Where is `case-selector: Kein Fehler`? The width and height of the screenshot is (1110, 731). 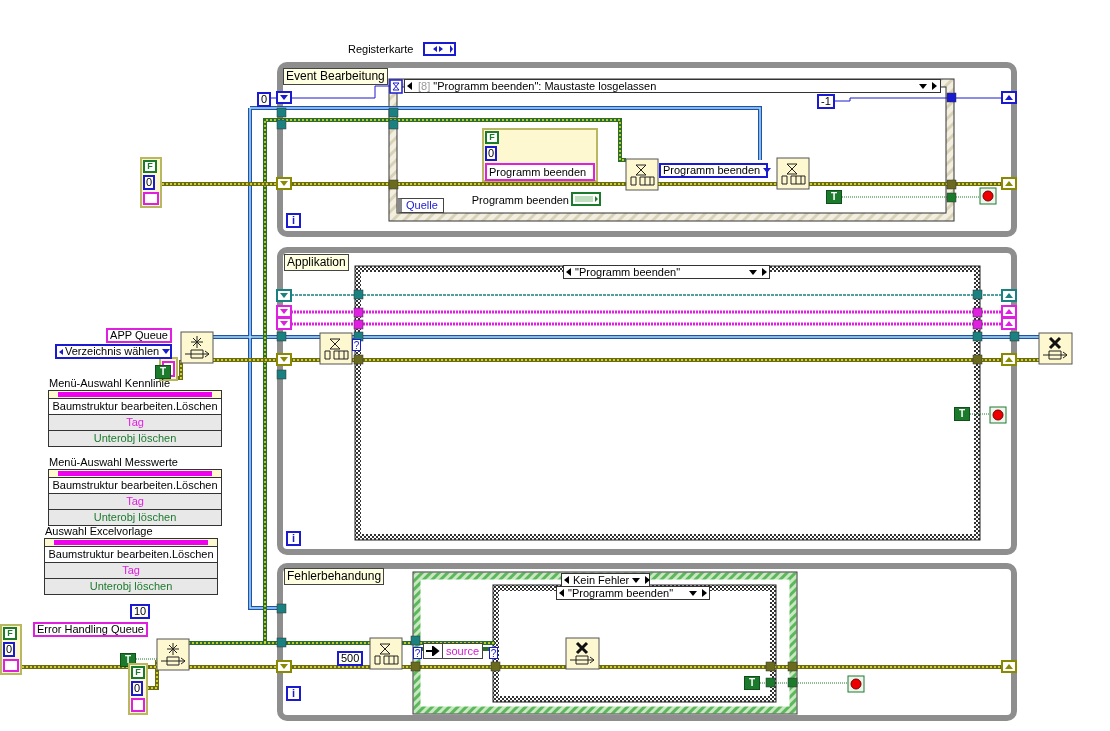 case-selector: Kein Fehler is located at coordinates (605, 580).